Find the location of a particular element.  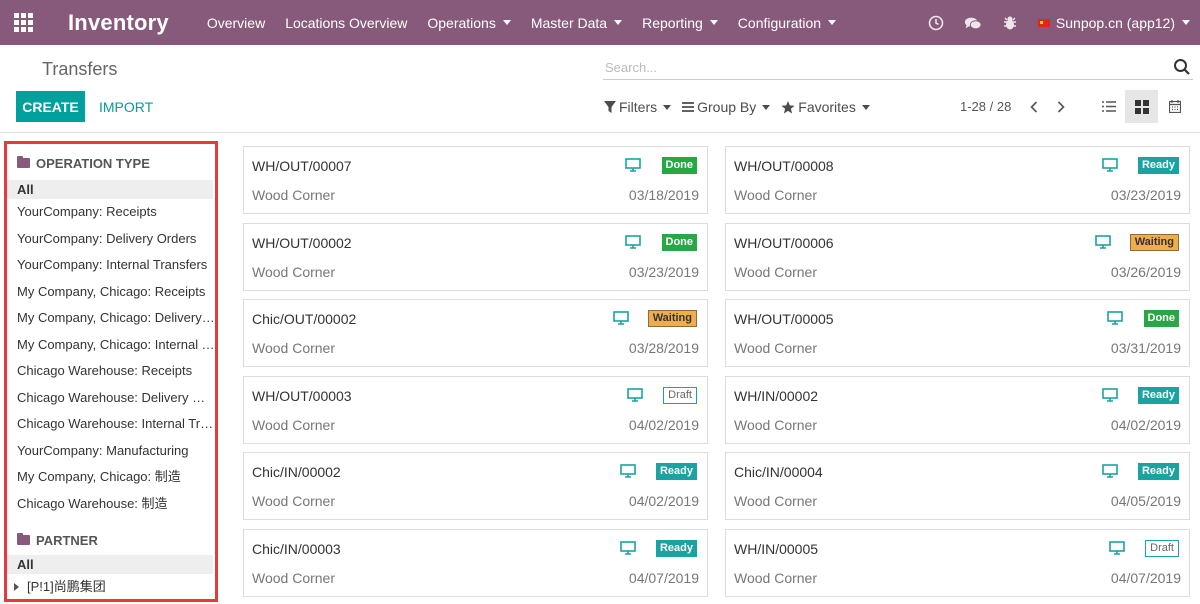

list-icon is located at coordinates (688, 107).